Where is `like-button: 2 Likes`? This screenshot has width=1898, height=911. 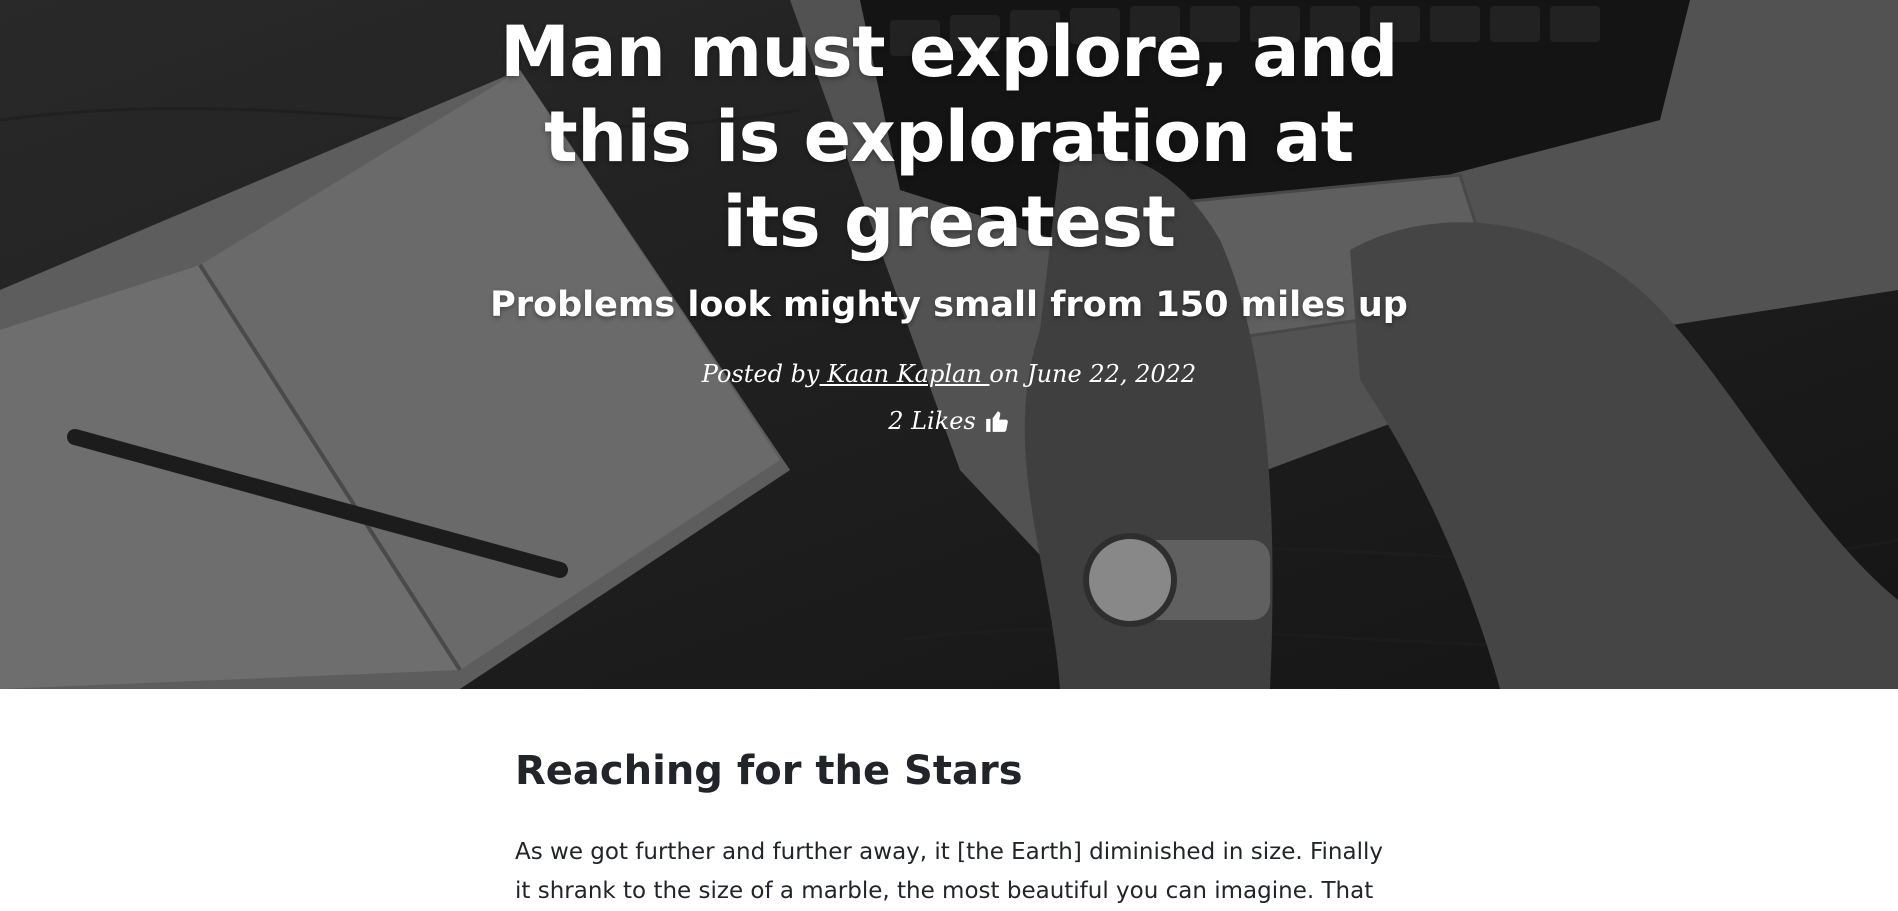
like-button: 2 Likes is located at coordinates (949, 421).